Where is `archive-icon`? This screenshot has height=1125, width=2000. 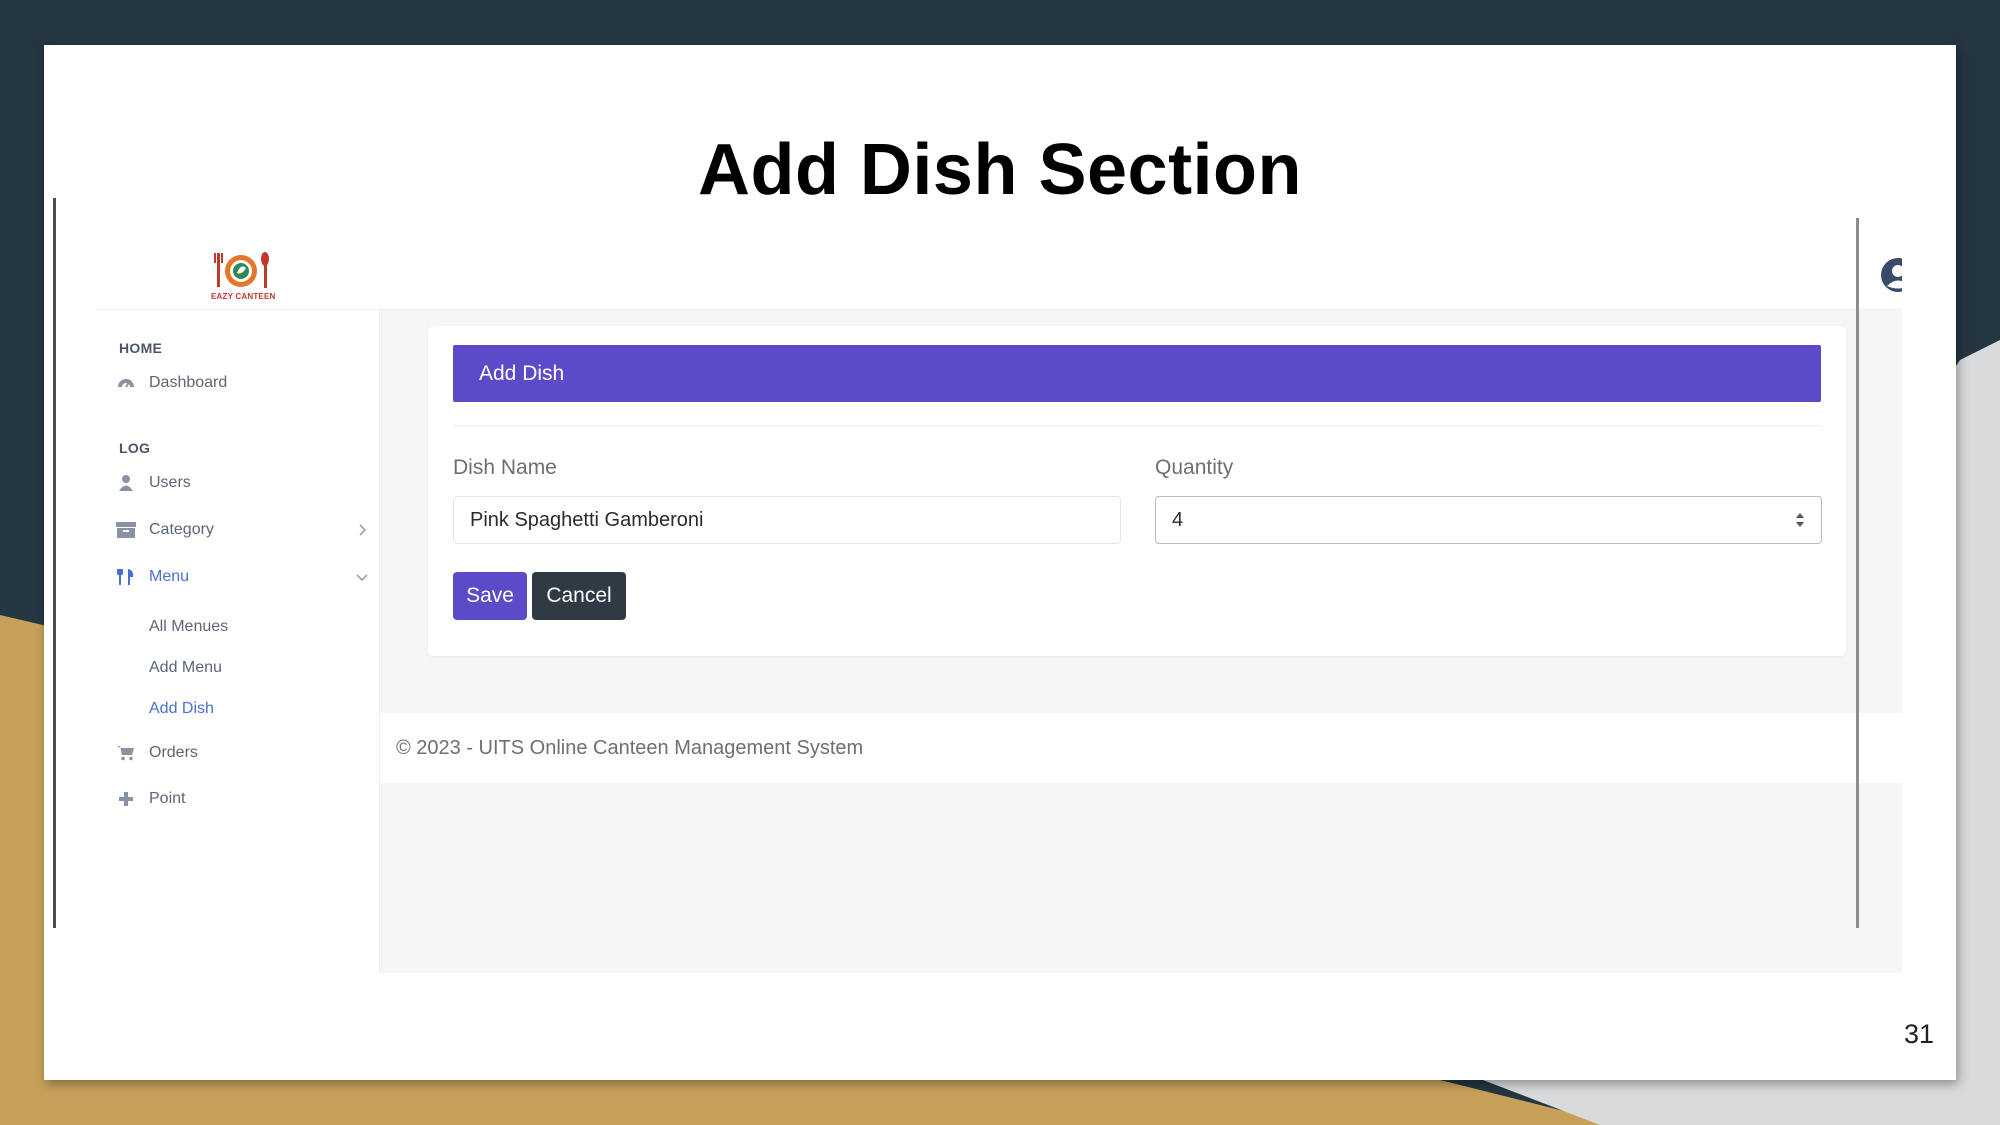 archive-icon is located at coordinates (126, 530).